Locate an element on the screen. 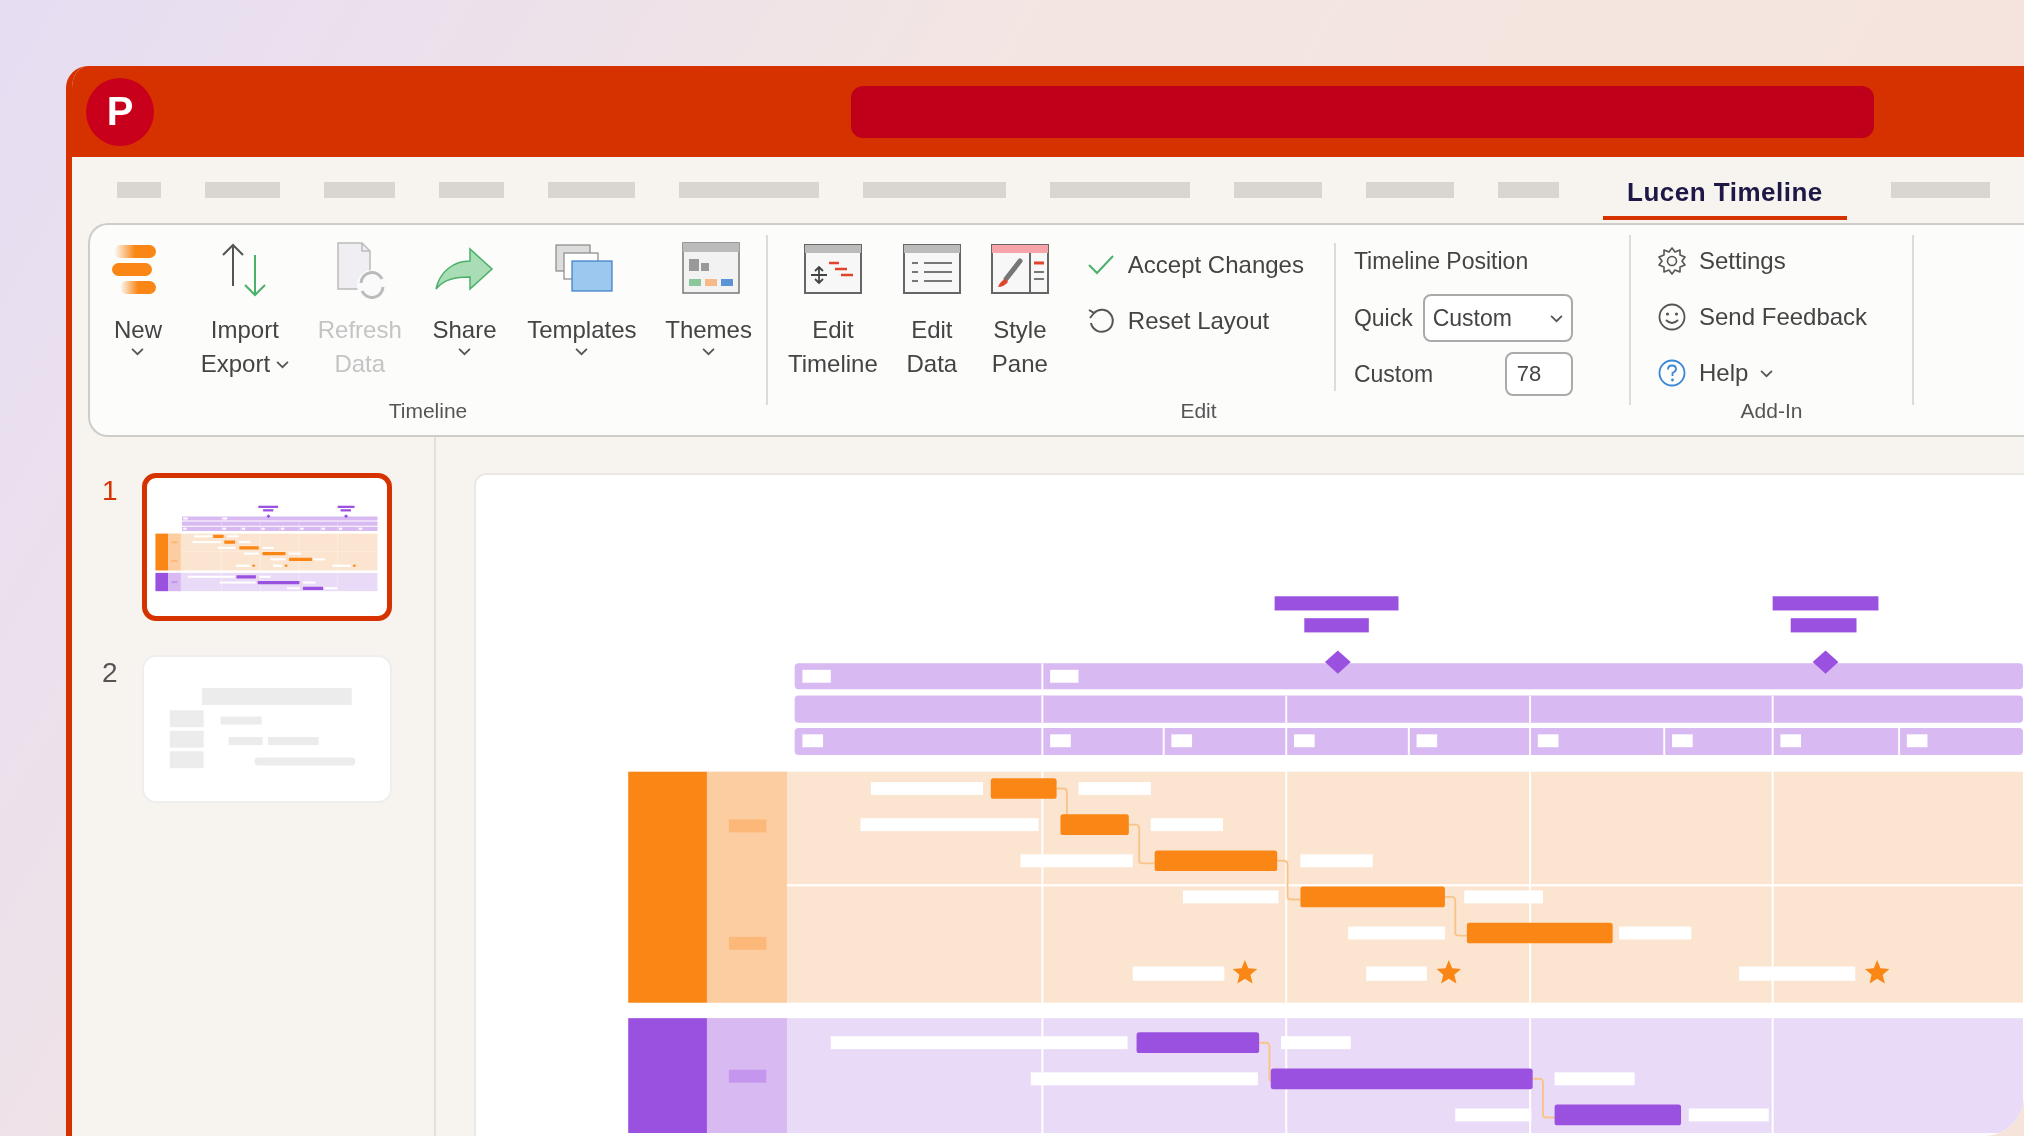 Image resolution: width=2024 pixels, height=1136 pixels. quick-dropdown: Custom is located at coordinates (1497, 318).